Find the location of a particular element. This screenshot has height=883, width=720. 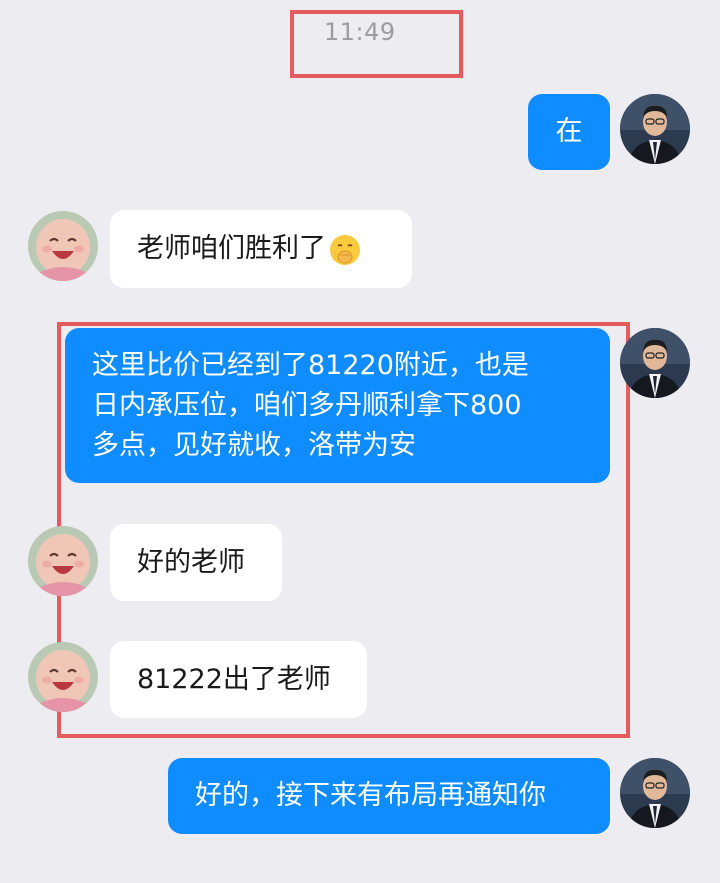

message-bubble-outgoing: 好的，接下来有布局再通知你 is located at coordinates (389, 796).